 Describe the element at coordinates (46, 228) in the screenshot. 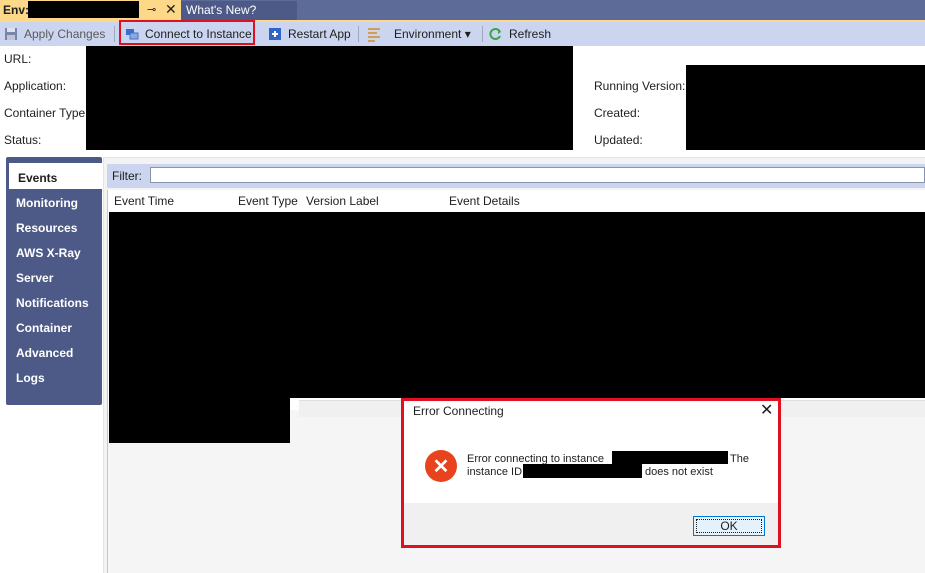

I see `nav-item-resources: Resources` at that location.